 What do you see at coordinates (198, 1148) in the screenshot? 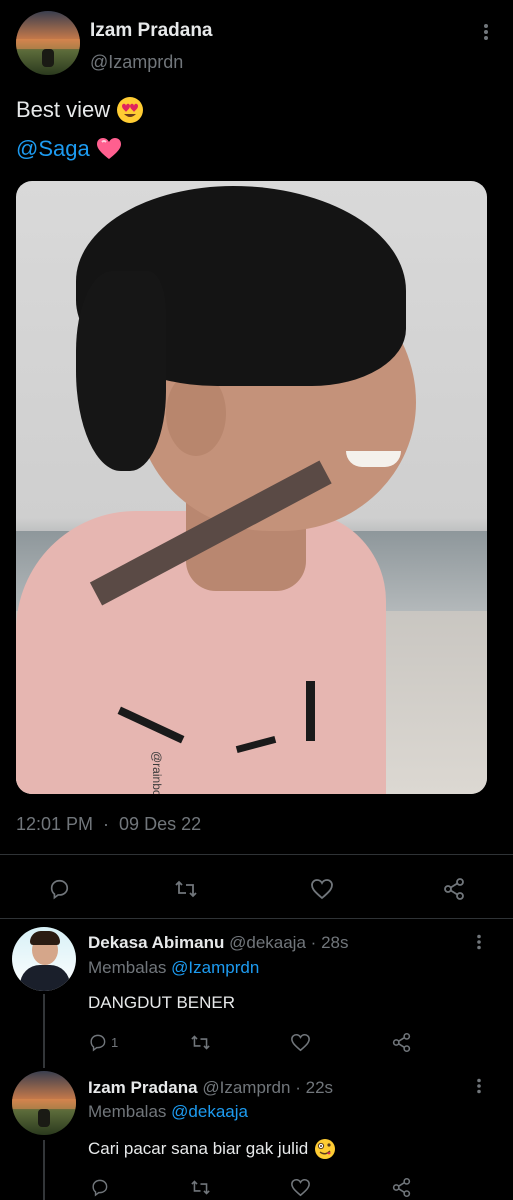
I see `reply-text: Cari pacar sana biar gak julid` at bounding box center [198, 1148].